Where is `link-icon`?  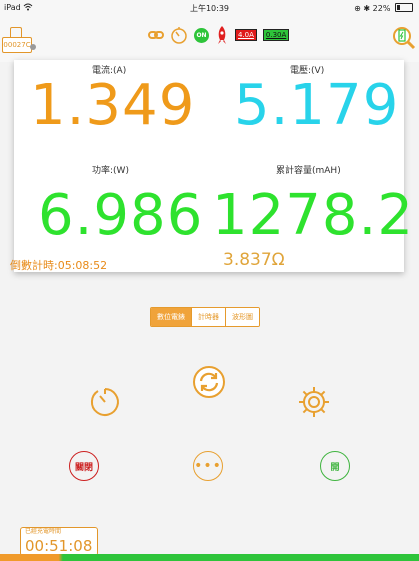 link-icon is located at coordinates (156, 35).